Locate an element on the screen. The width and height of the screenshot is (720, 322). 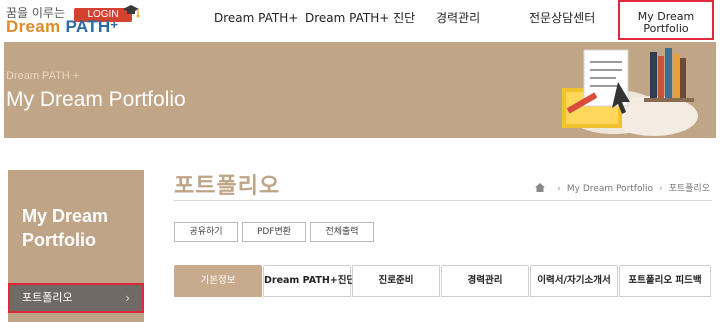
logo-plus: + is located at coordinates (114, 24).